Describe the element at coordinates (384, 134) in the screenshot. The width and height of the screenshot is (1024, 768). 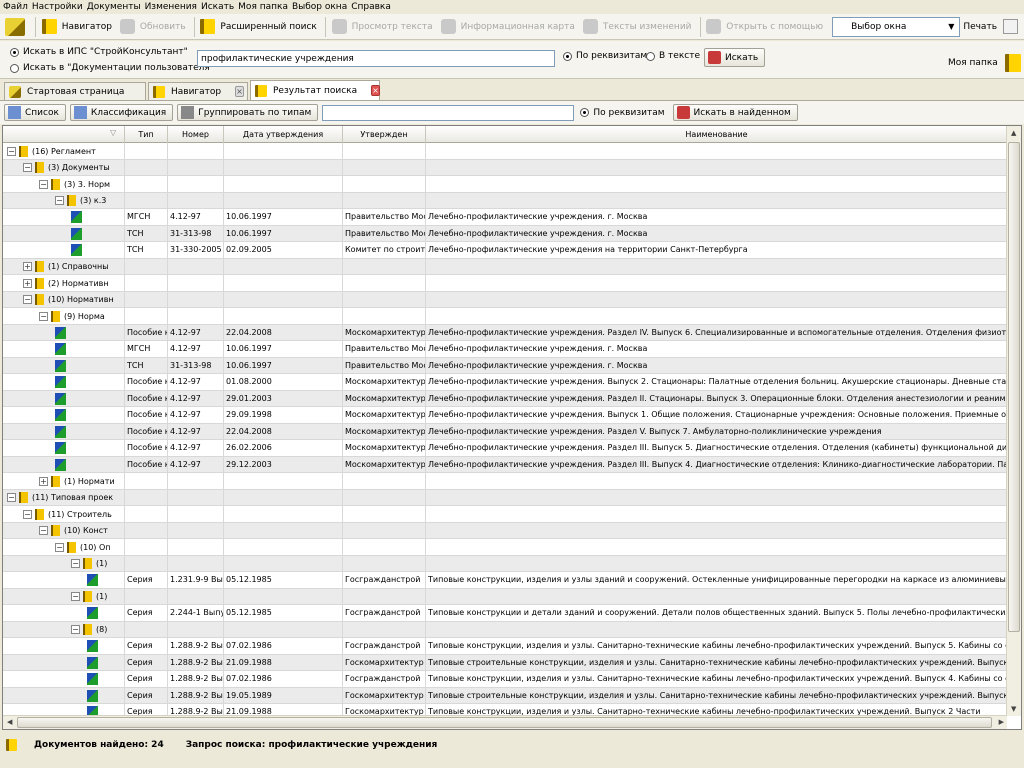
I see `header-approved: Утвержден` at that location.